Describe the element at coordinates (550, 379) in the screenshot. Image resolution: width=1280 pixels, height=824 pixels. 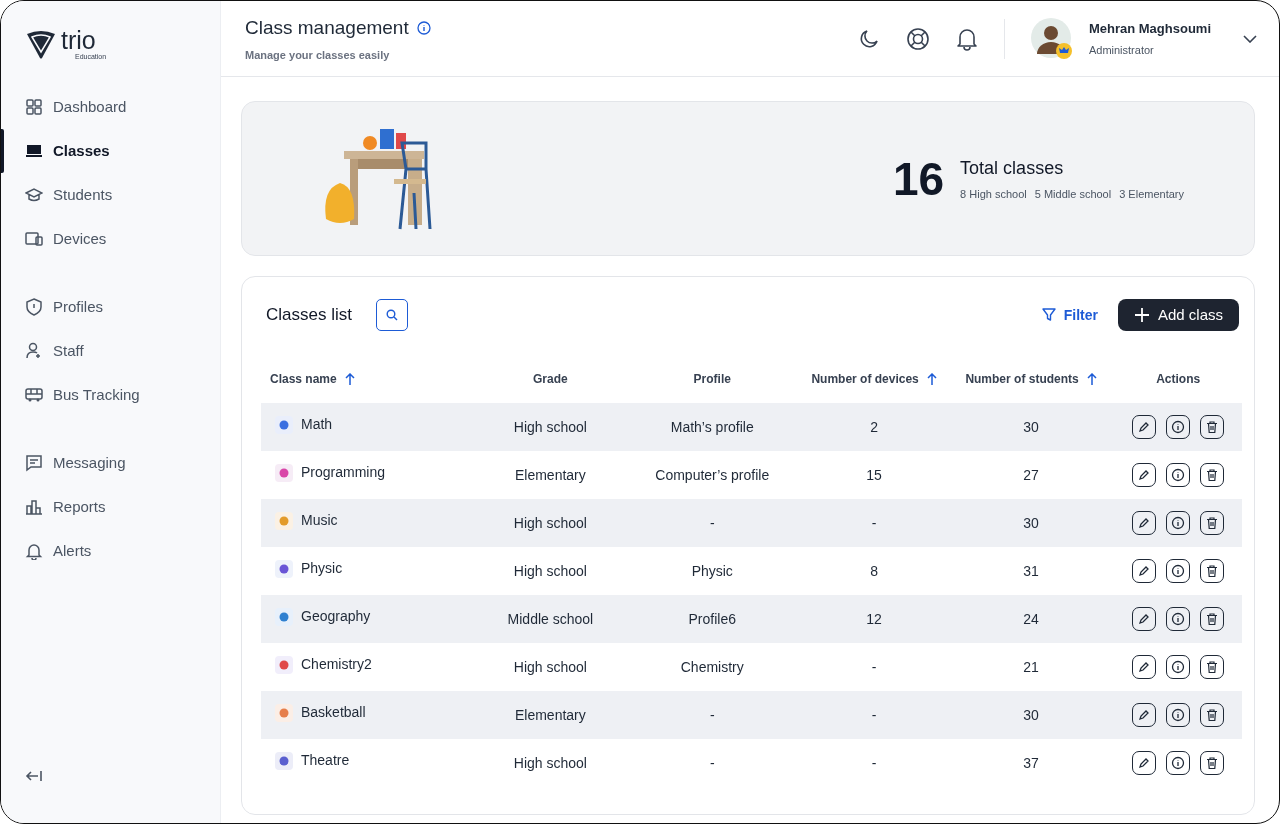
I see `column-header: Grade` at that location.